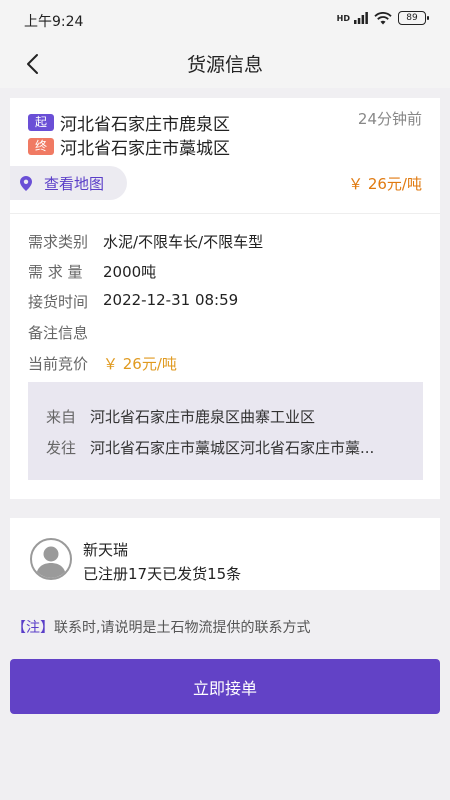 The width and height of the screenshot is (450, 800). I want to click on detail-row-pickup-time: 接货时间 2022-12-31 08:59, so click(133, 301).